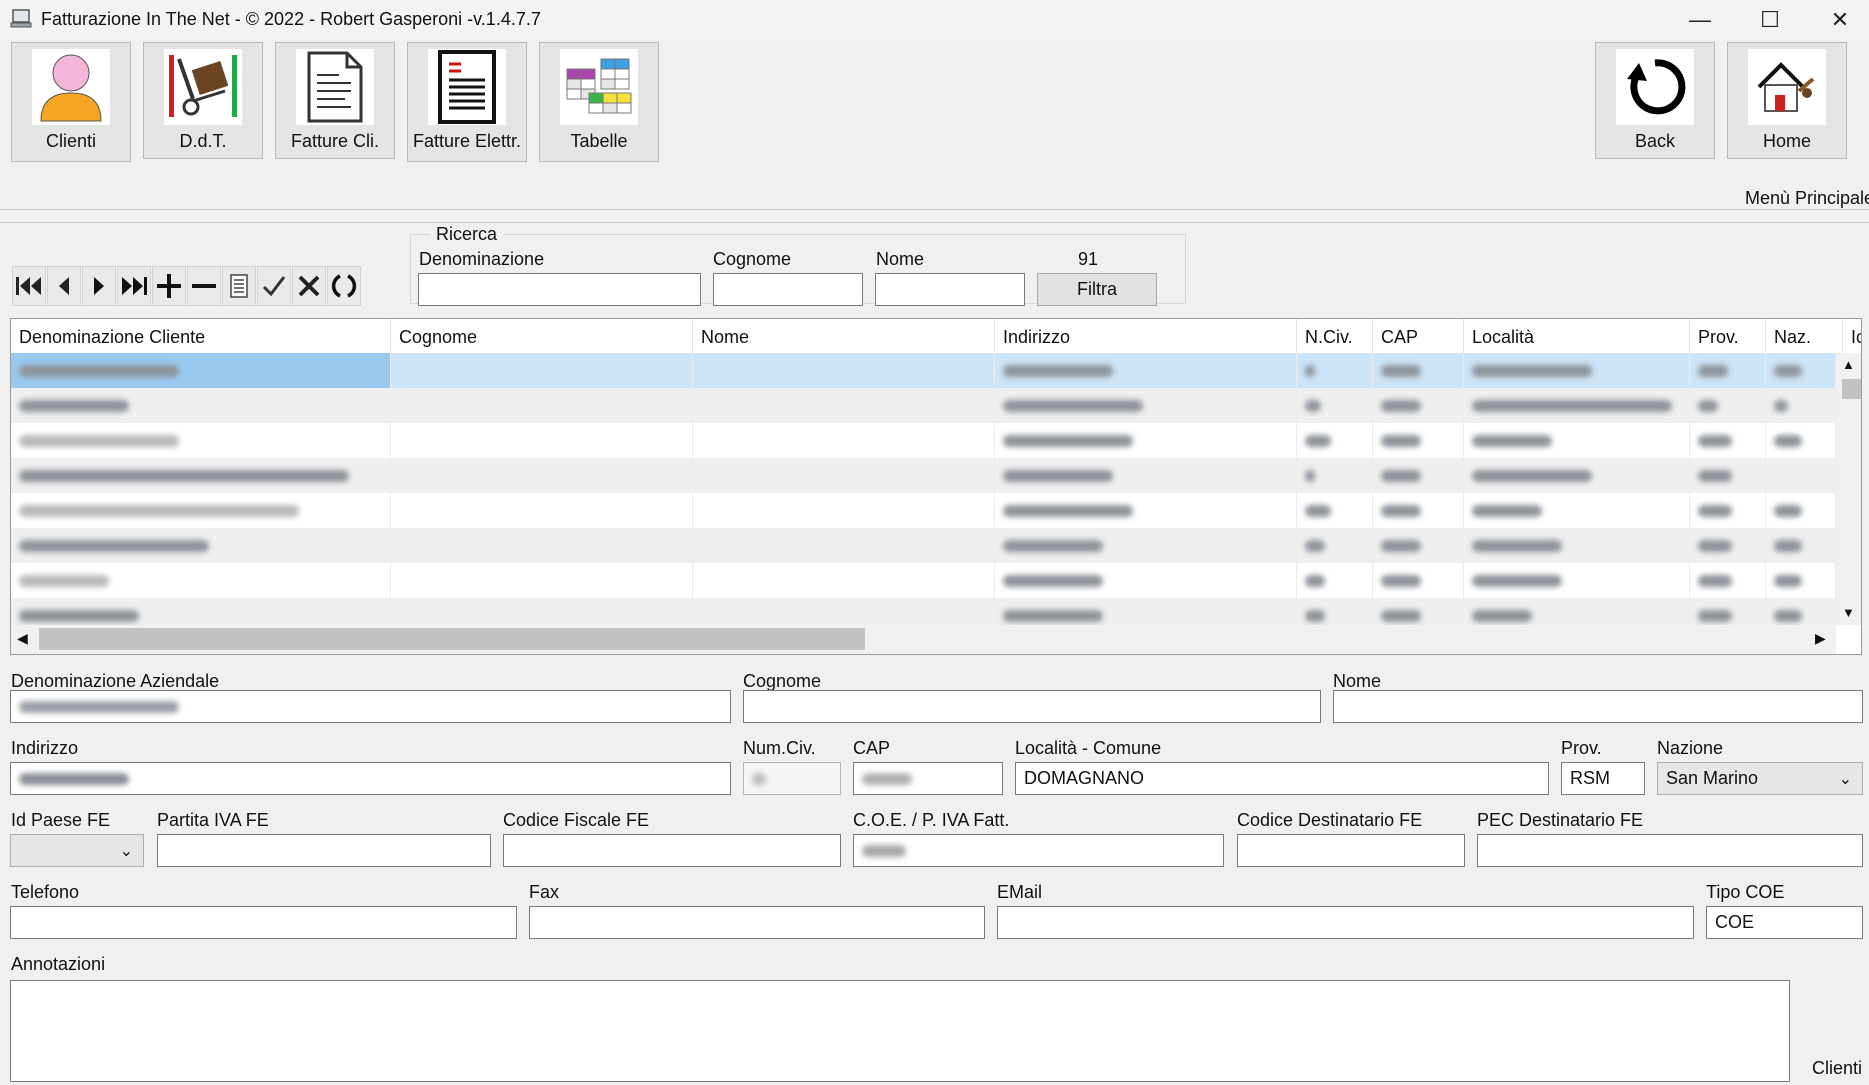  Describe the element at coordinates (1837, 20) in the screenshot. I see `close-button: ✕` at that location.